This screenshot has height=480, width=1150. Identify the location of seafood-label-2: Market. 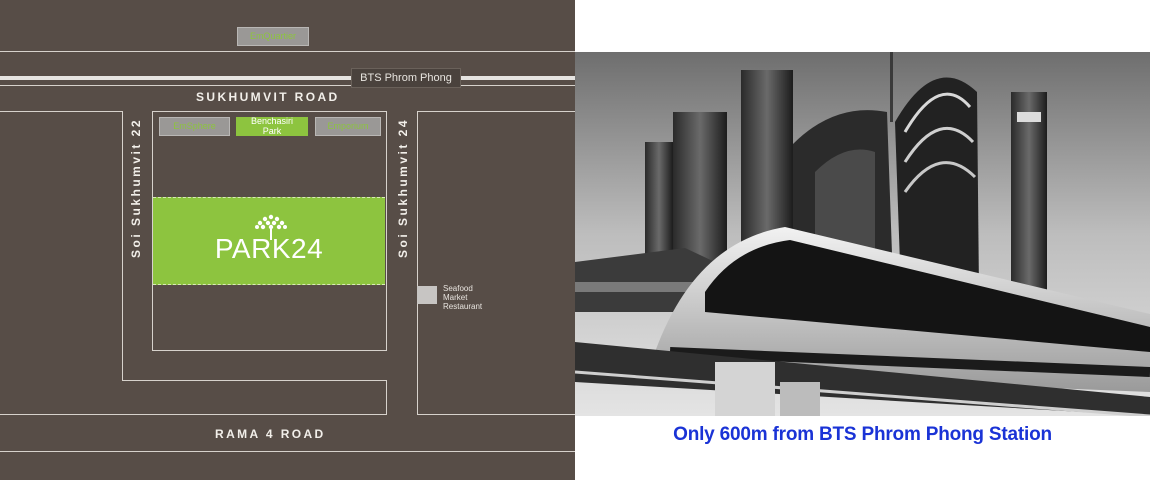
(455, 298).